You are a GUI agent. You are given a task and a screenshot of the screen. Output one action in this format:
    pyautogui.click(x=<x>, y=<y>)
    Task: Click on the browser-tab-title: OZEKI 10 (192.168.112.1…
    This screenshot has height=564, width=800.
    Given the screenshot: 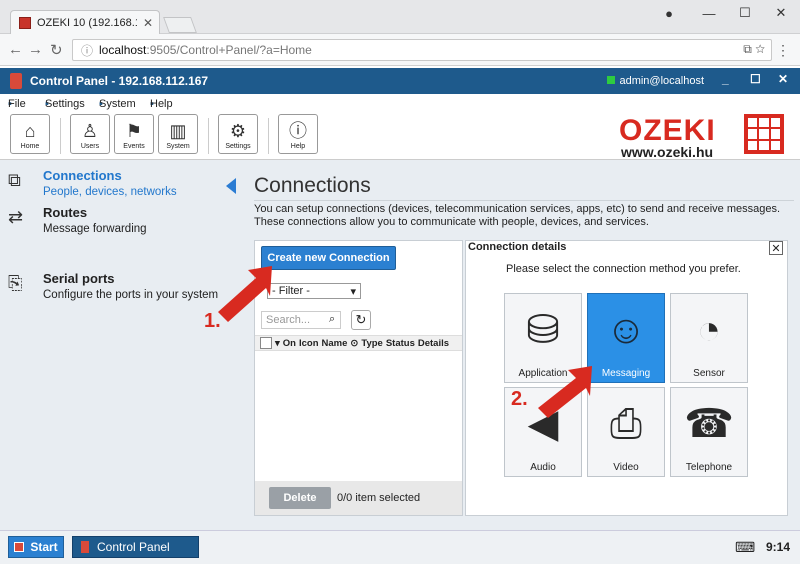 What is the action you would take?
    pyautogui.click(x=87, y=23)
    